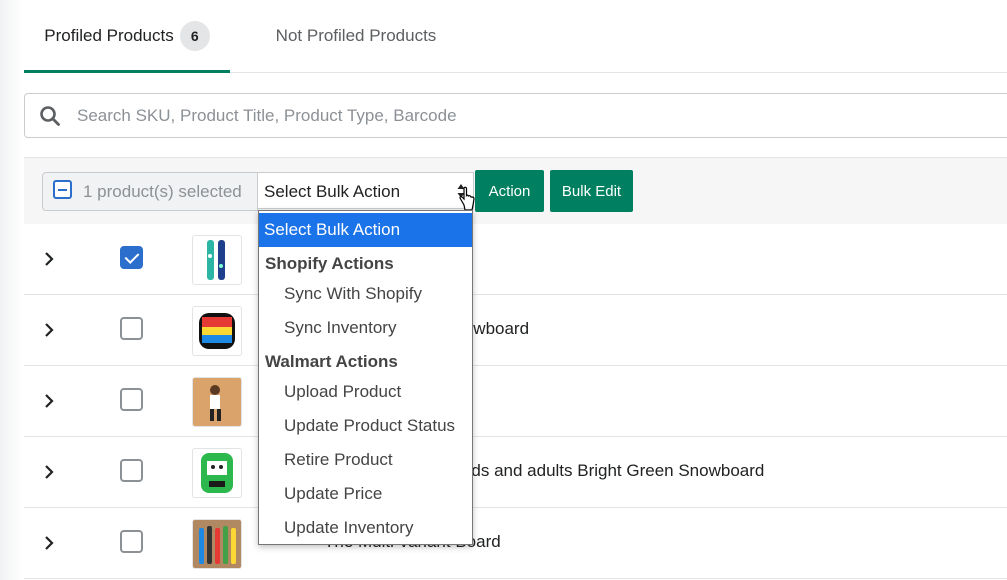 The width and height of the screenshot is (1007, 580). Describe the element at coordinates (515, 401) in the screenshot. I see `table-row` at that location.